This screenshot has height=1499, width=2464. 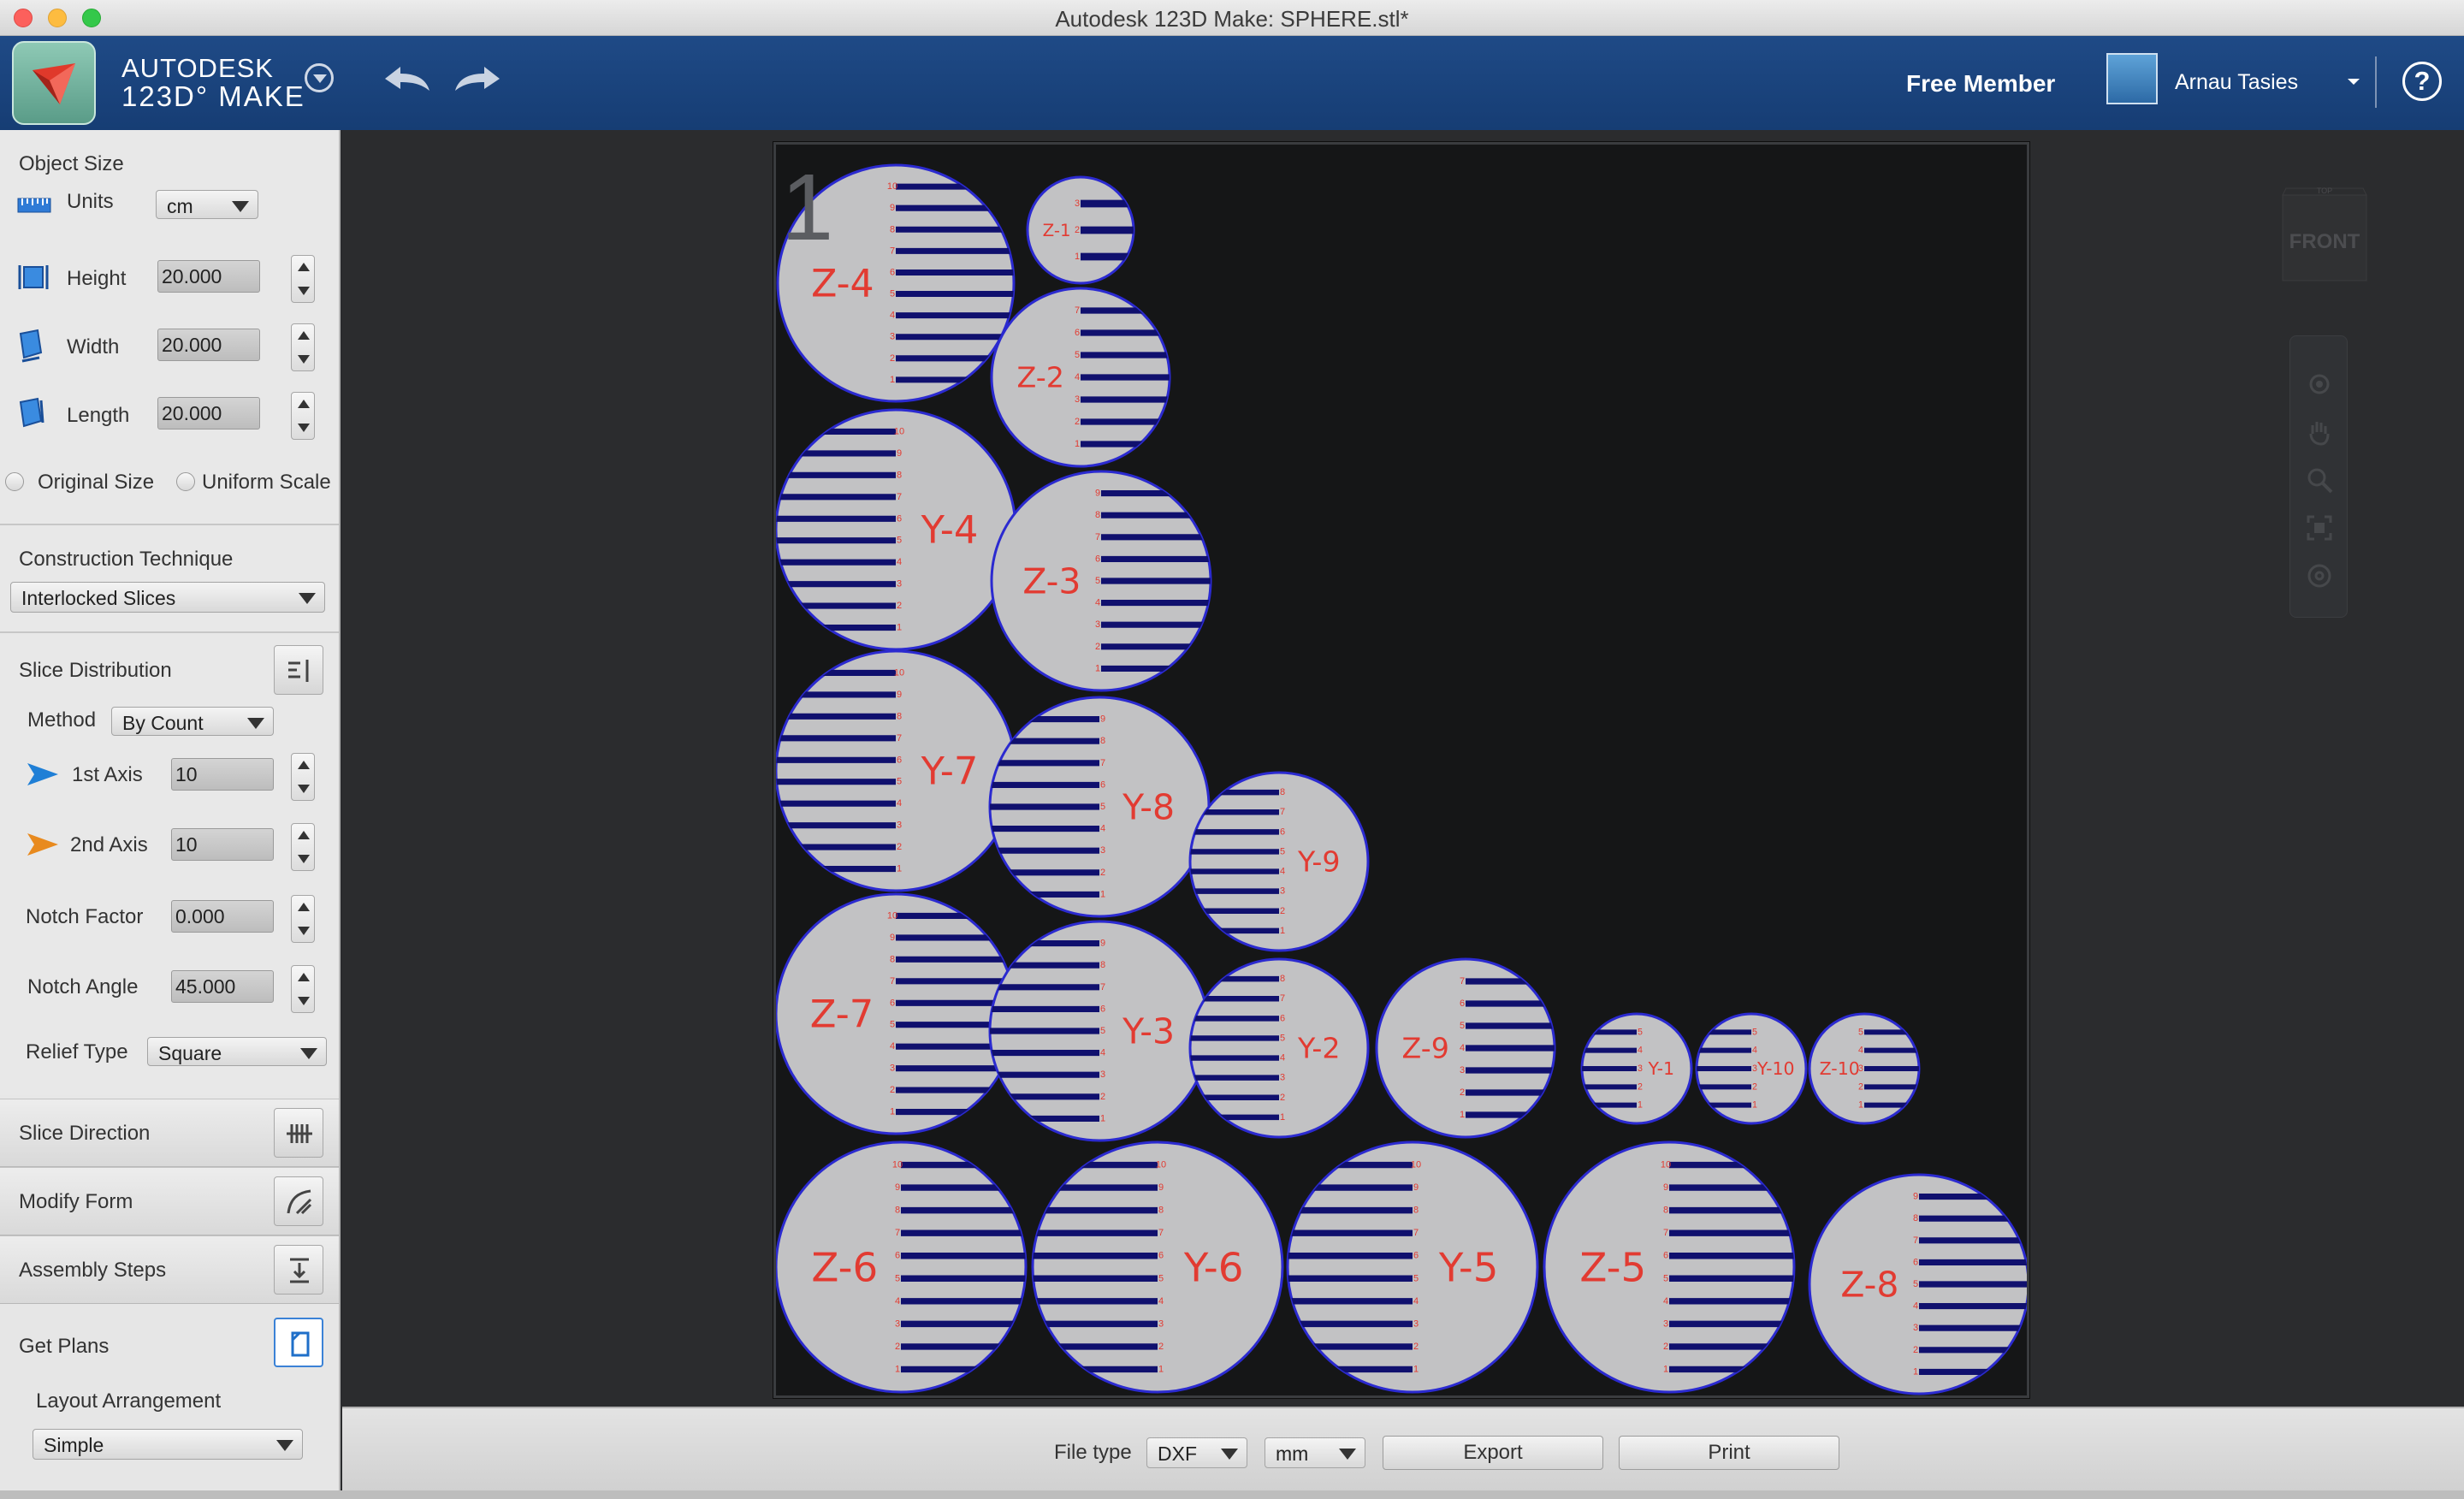 What do you see at coordinates (222, 986) in the screenshot?
I see `notch-angle-field` at bounding box center [222, 986].